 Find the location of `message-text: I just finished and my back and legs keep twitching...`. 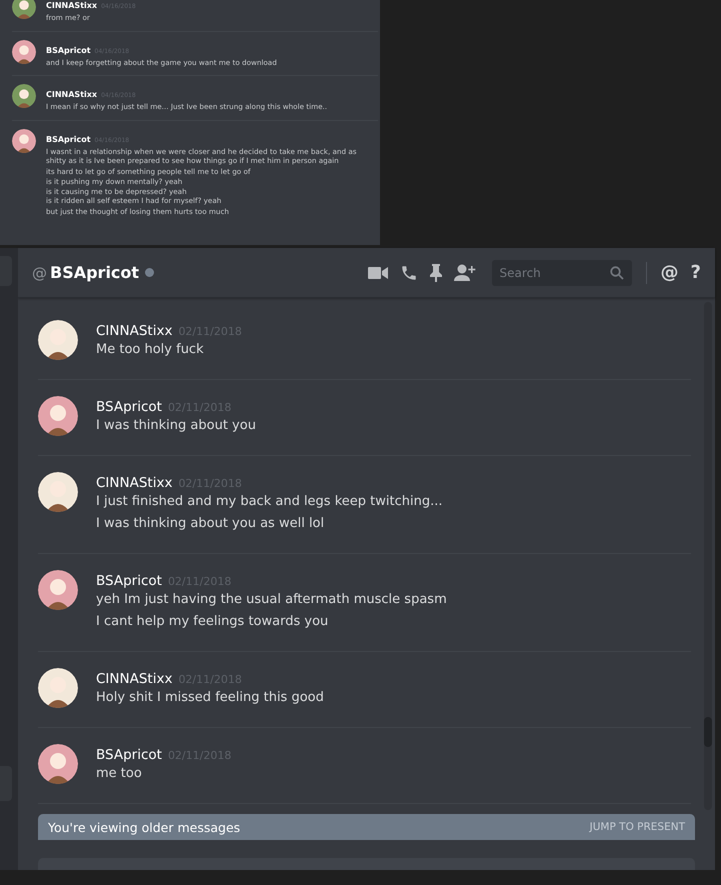

message-text: I just finished and my back and legs keep twitching... is located at coordinates (269, 502).